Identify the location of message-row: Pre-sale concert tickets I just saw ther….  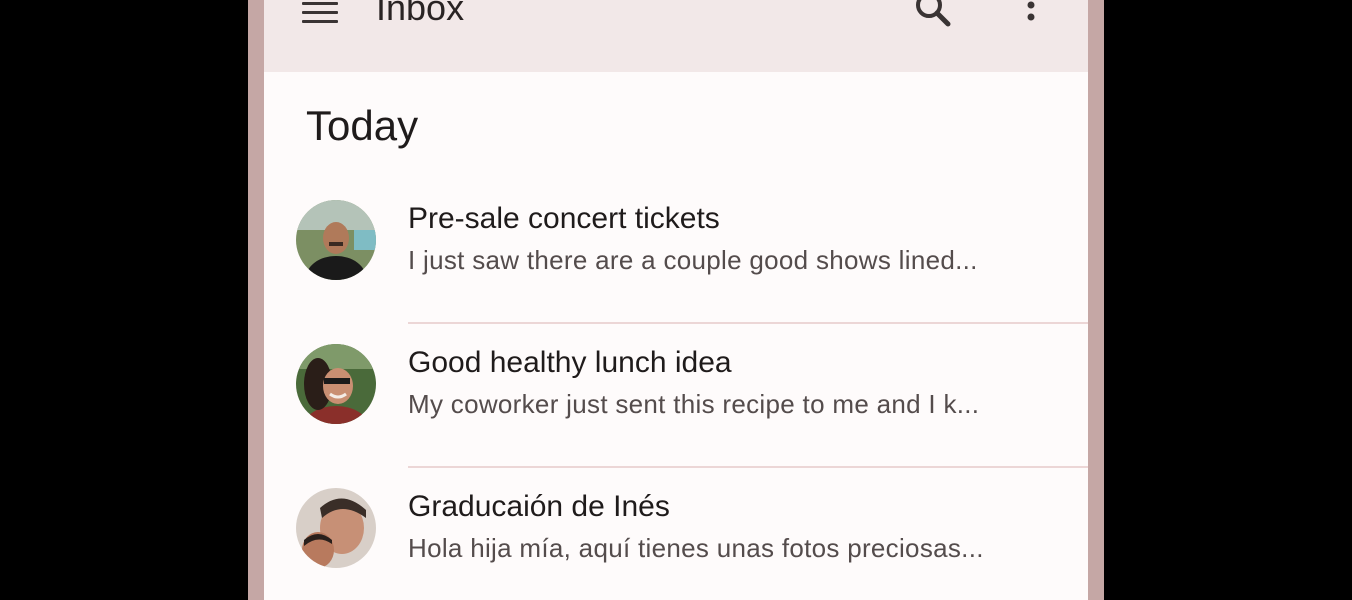
(676, 252).